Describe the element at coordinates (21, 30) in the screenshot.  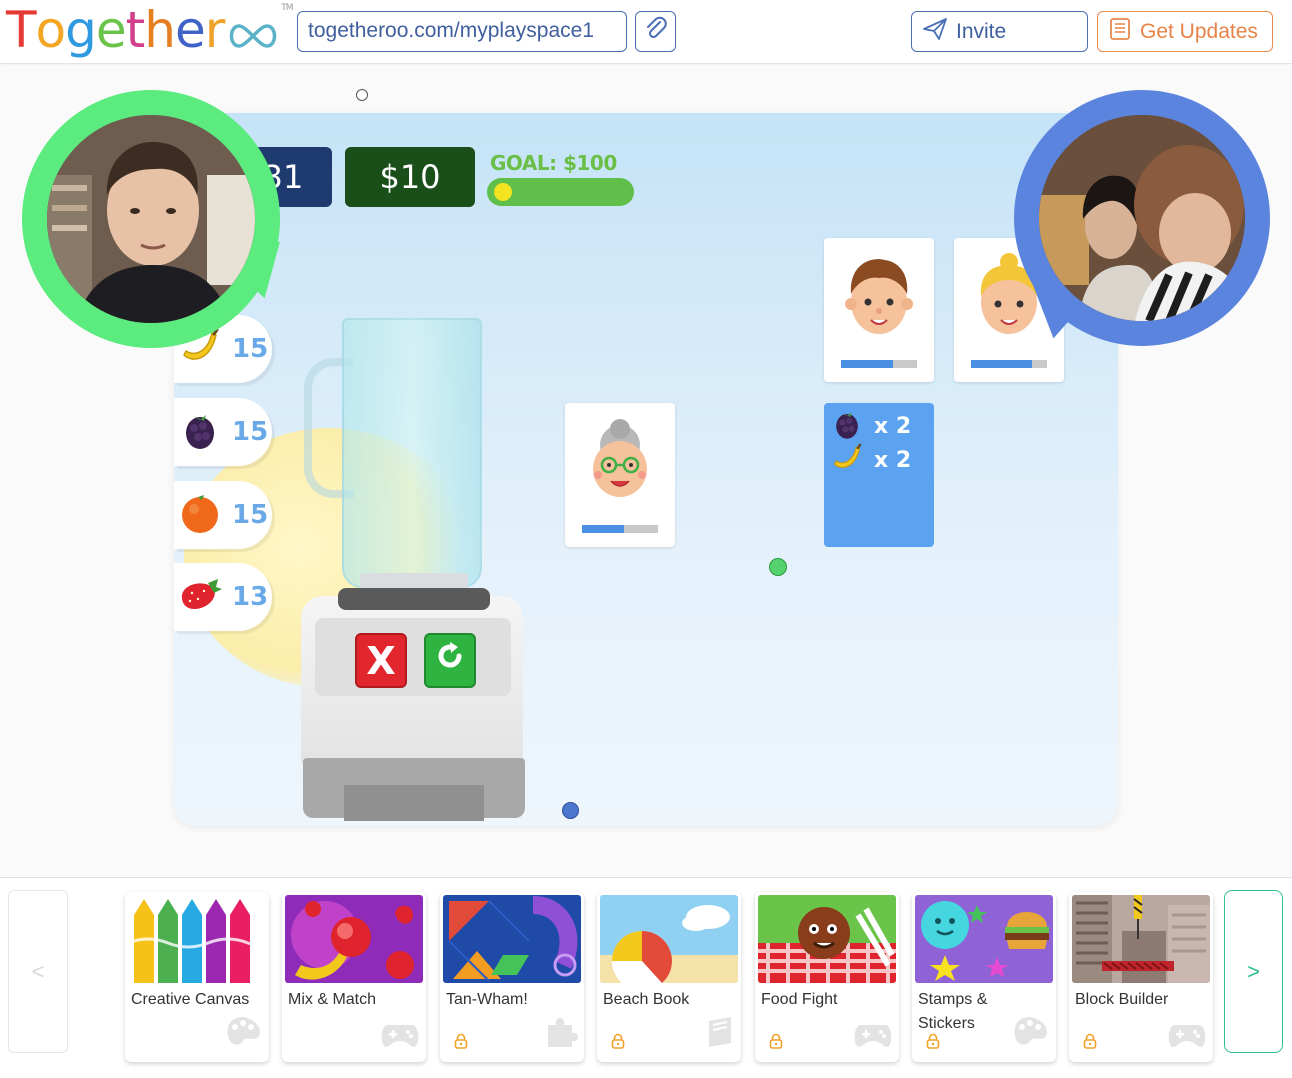
I see `logo-letter: T` at that location.